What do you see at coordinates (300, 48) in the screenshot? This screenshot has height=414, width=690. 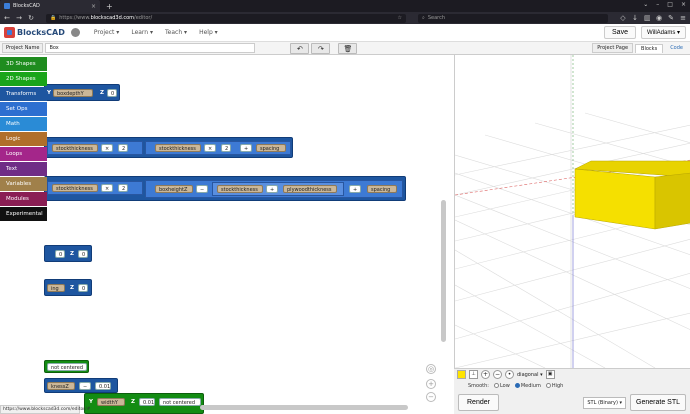 I see `undo-button: ↶` at bounding box center [300, 48].